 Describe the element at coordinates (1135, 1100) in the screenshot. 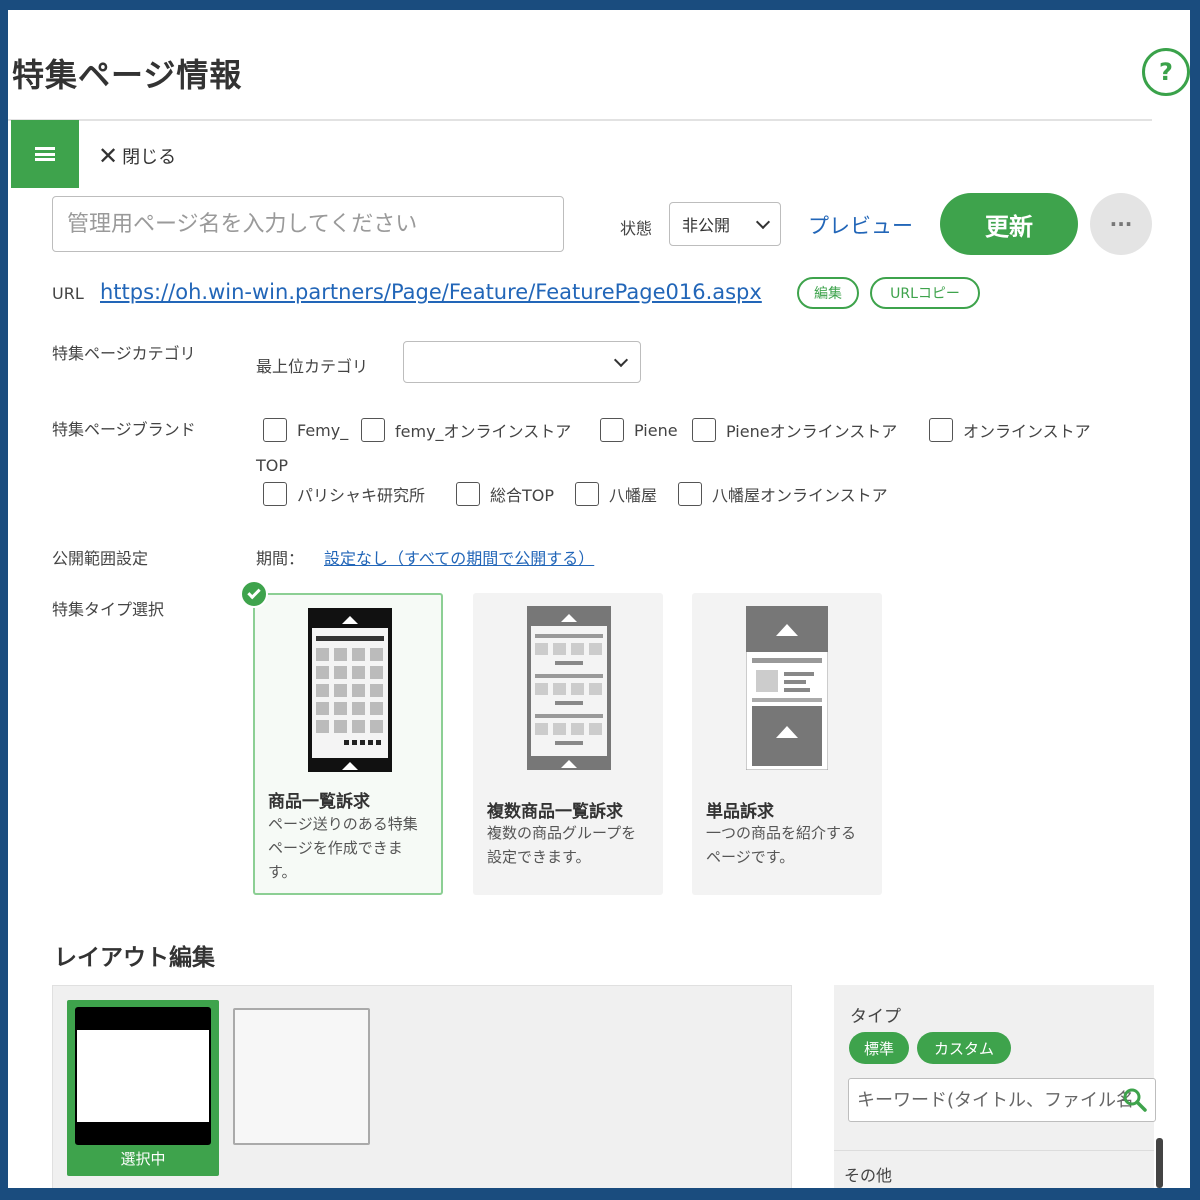

I see `search-icon` at that location.